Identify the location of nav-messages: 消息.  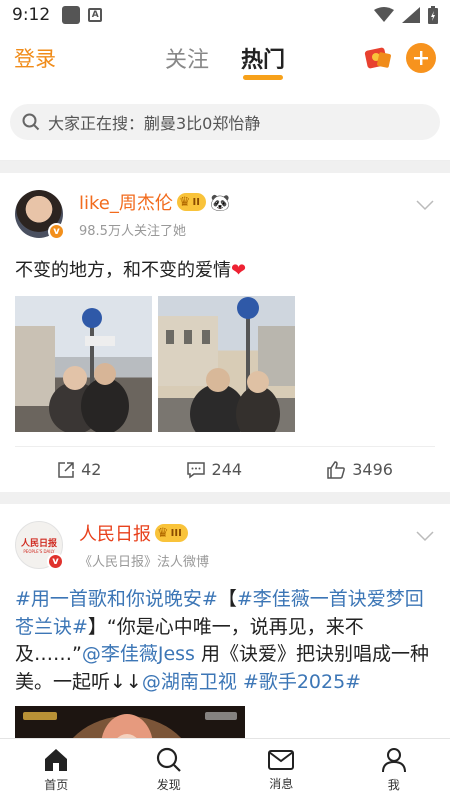
(281, 769).